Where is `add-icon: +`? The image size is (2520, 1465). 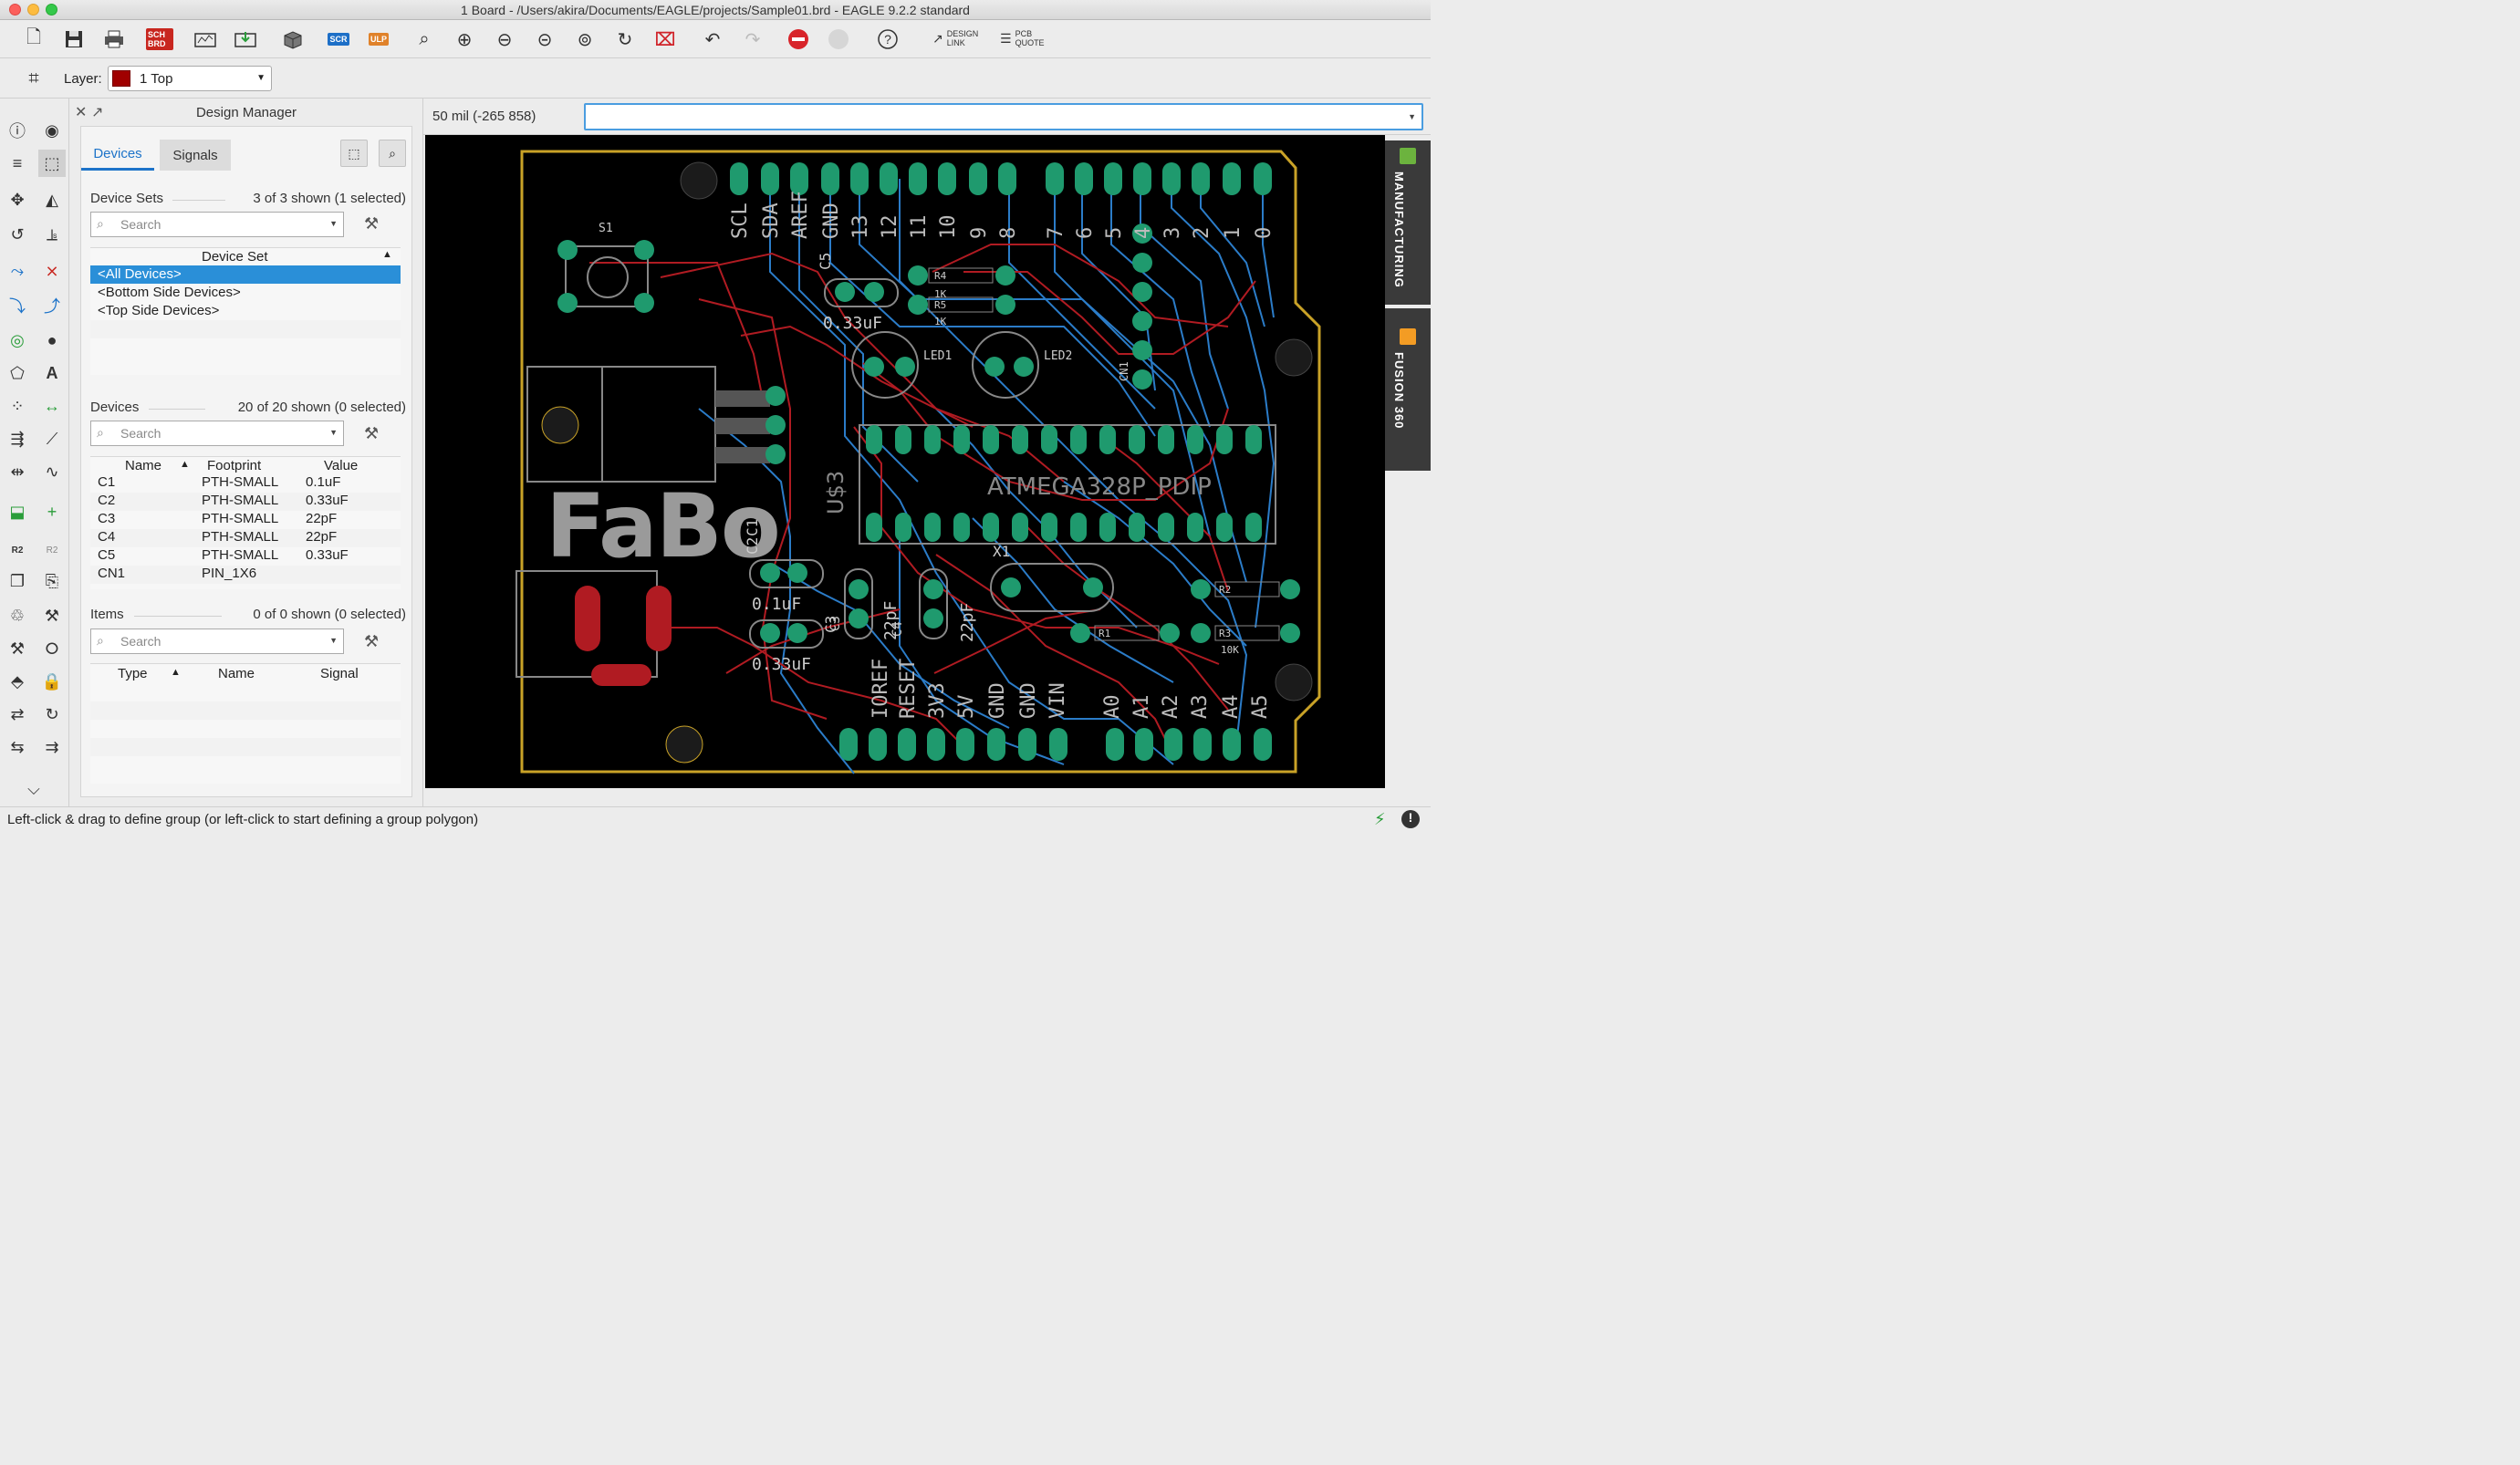 add-icon: + is located at coordinates (52, 511).